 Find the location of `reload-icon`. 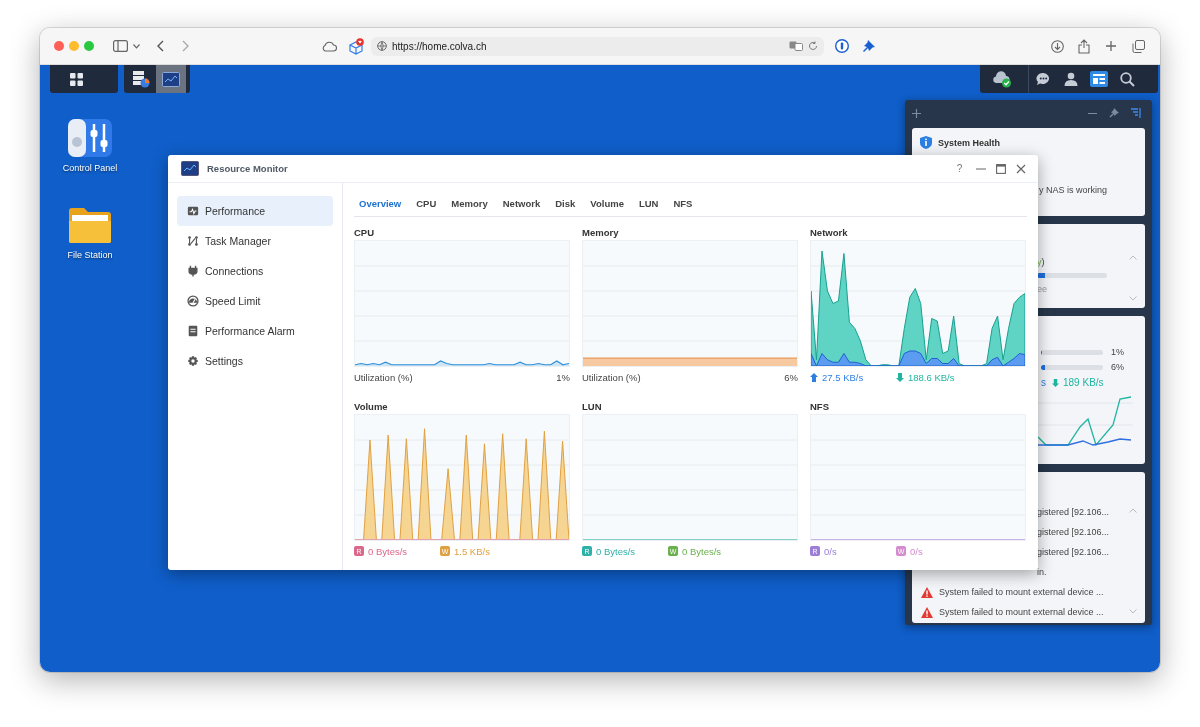

reload-icon is located at coordinates (813, 46).